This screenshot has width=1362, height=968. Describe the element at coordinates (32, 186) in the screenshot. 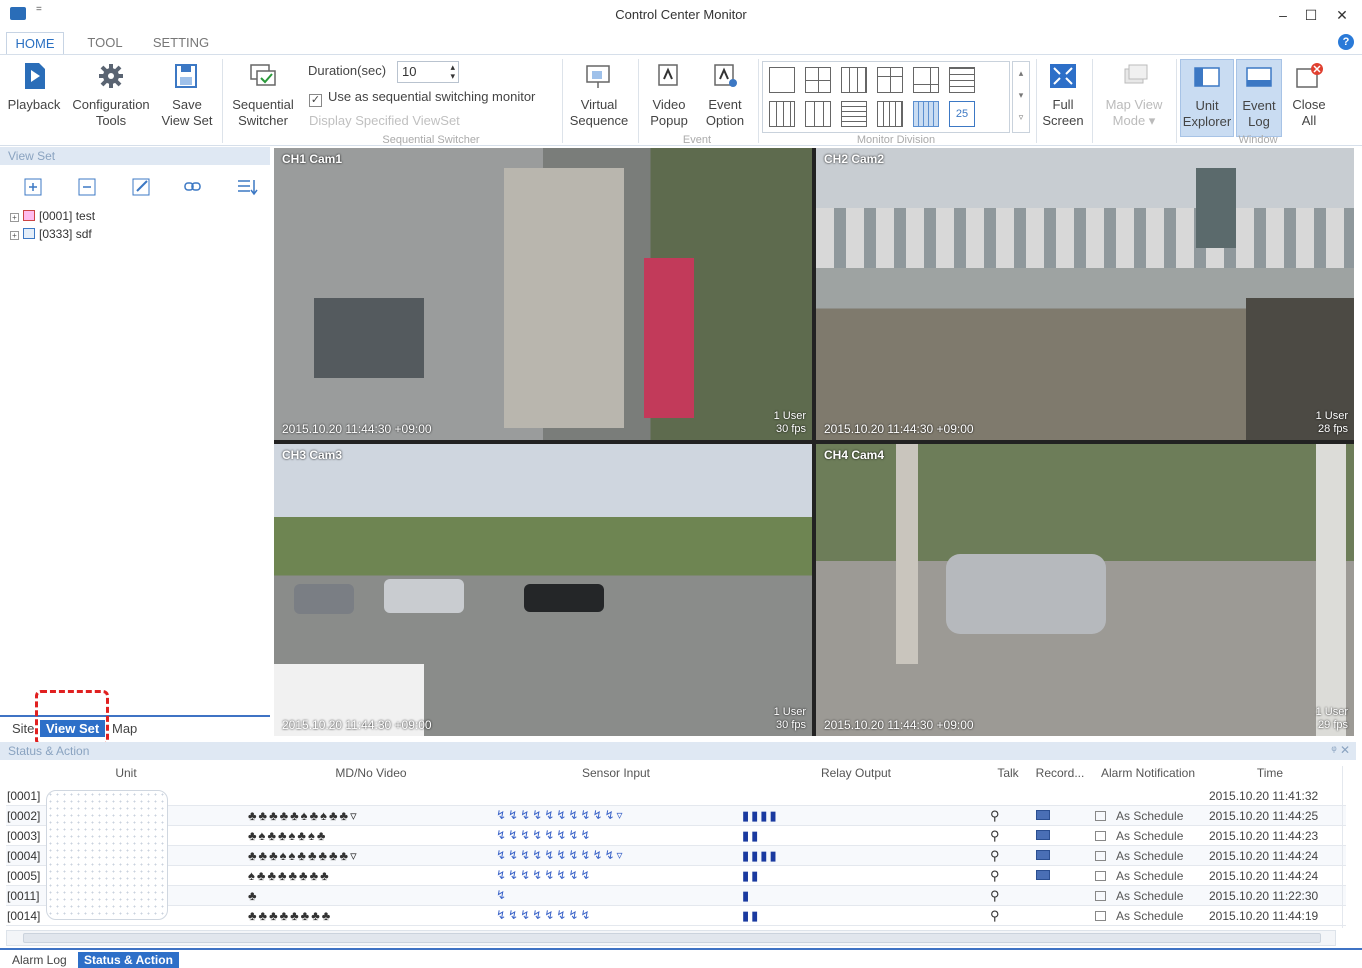

I see `add-viewset-button` at that location.